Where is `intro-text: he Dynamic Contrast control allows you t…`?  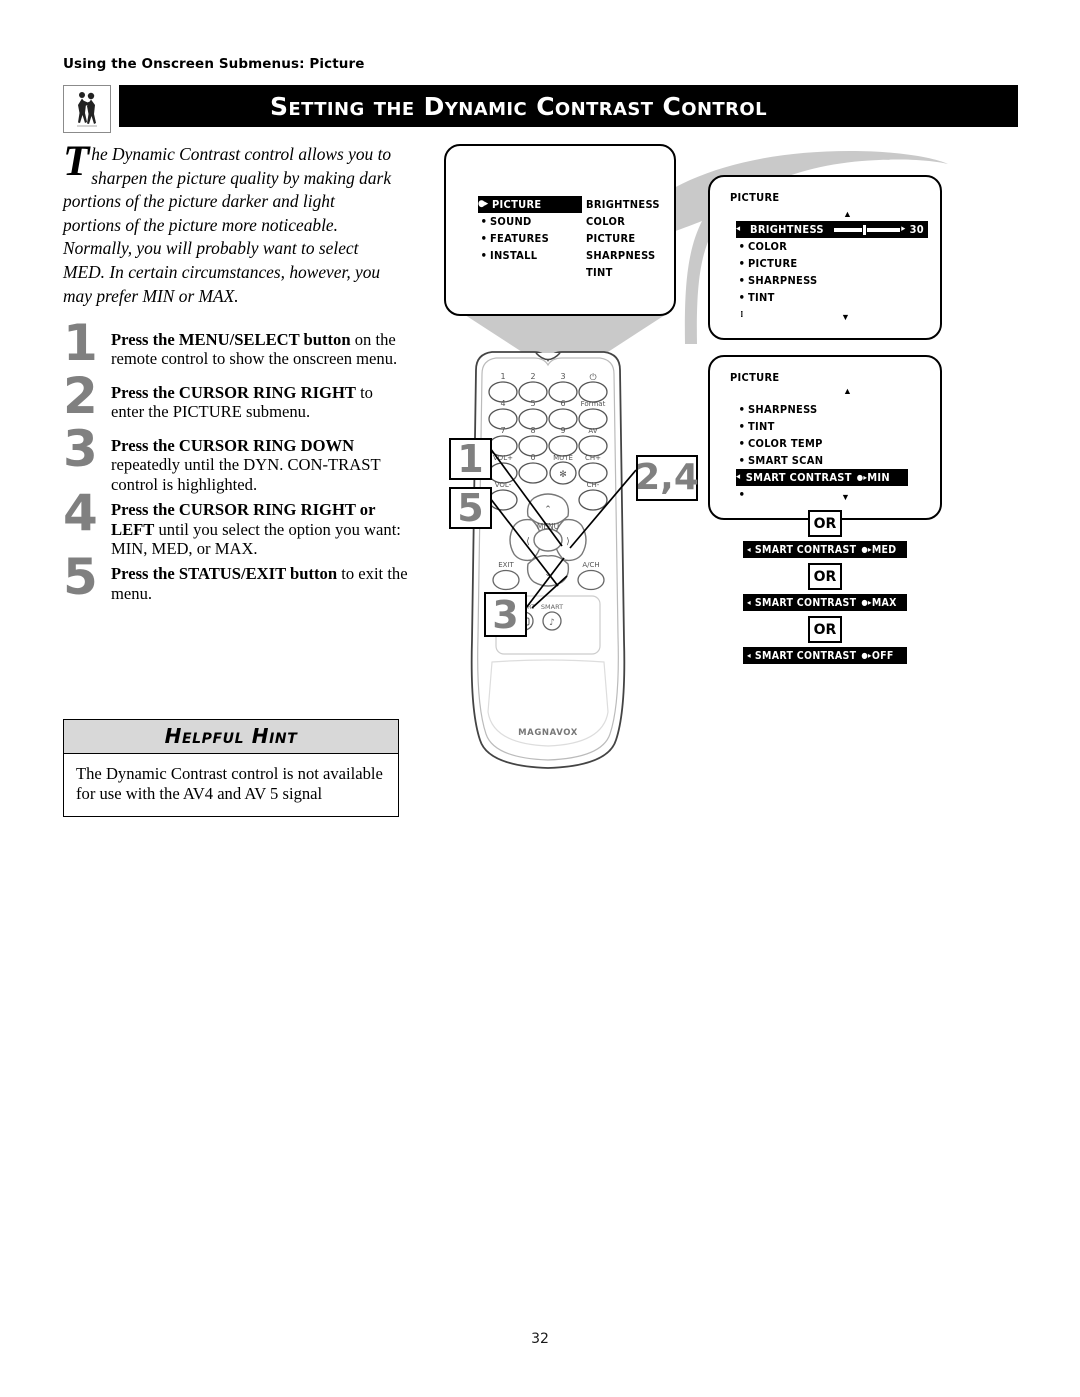
intro-text: he Dynamic Contrast control allows you t… is located at coordinates (227, 225).